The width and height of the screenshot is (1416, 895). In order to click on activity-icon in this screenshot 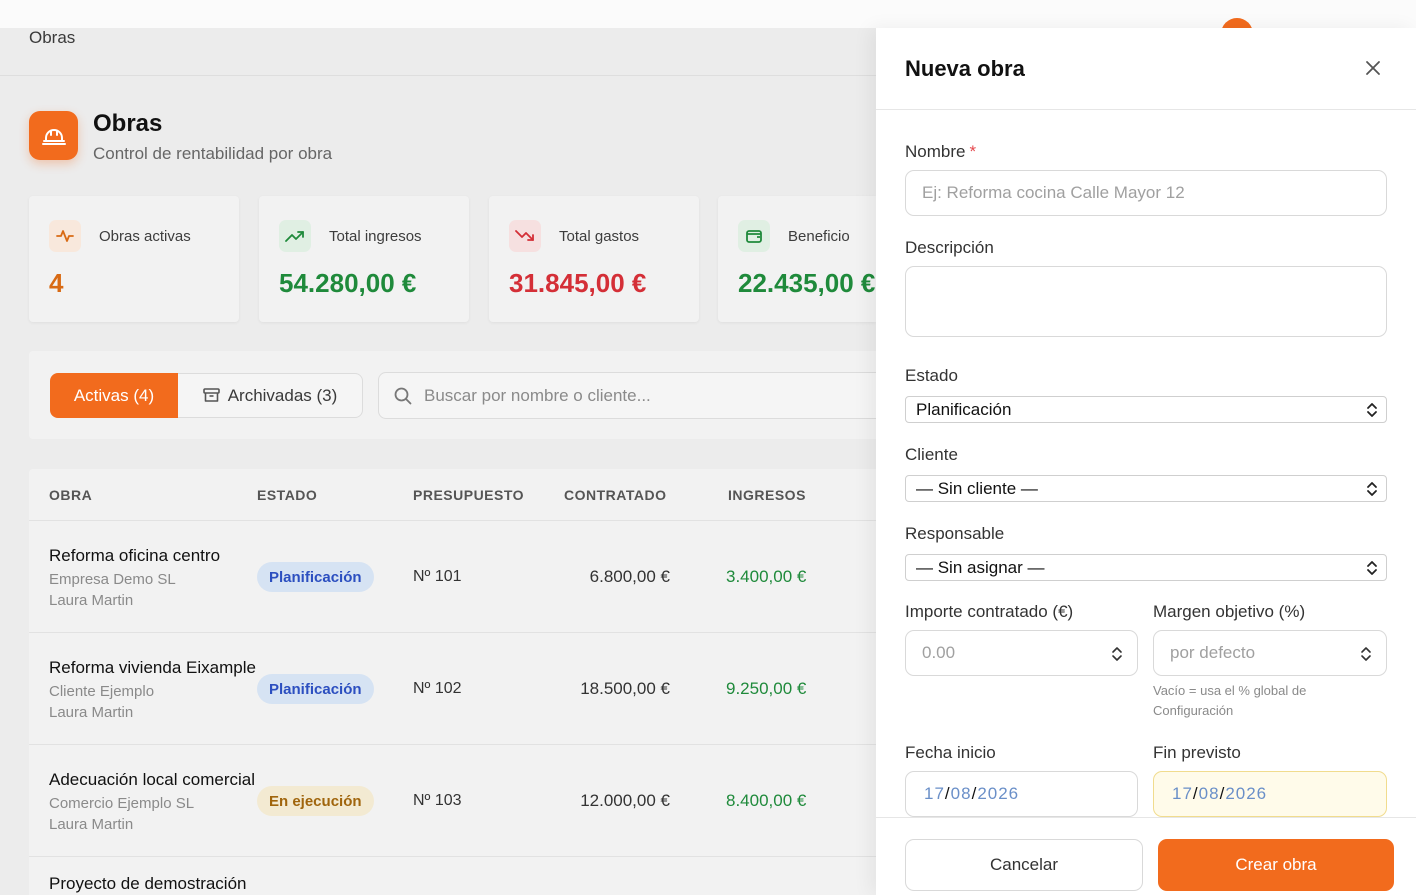, I will do `click(65, 236)`.